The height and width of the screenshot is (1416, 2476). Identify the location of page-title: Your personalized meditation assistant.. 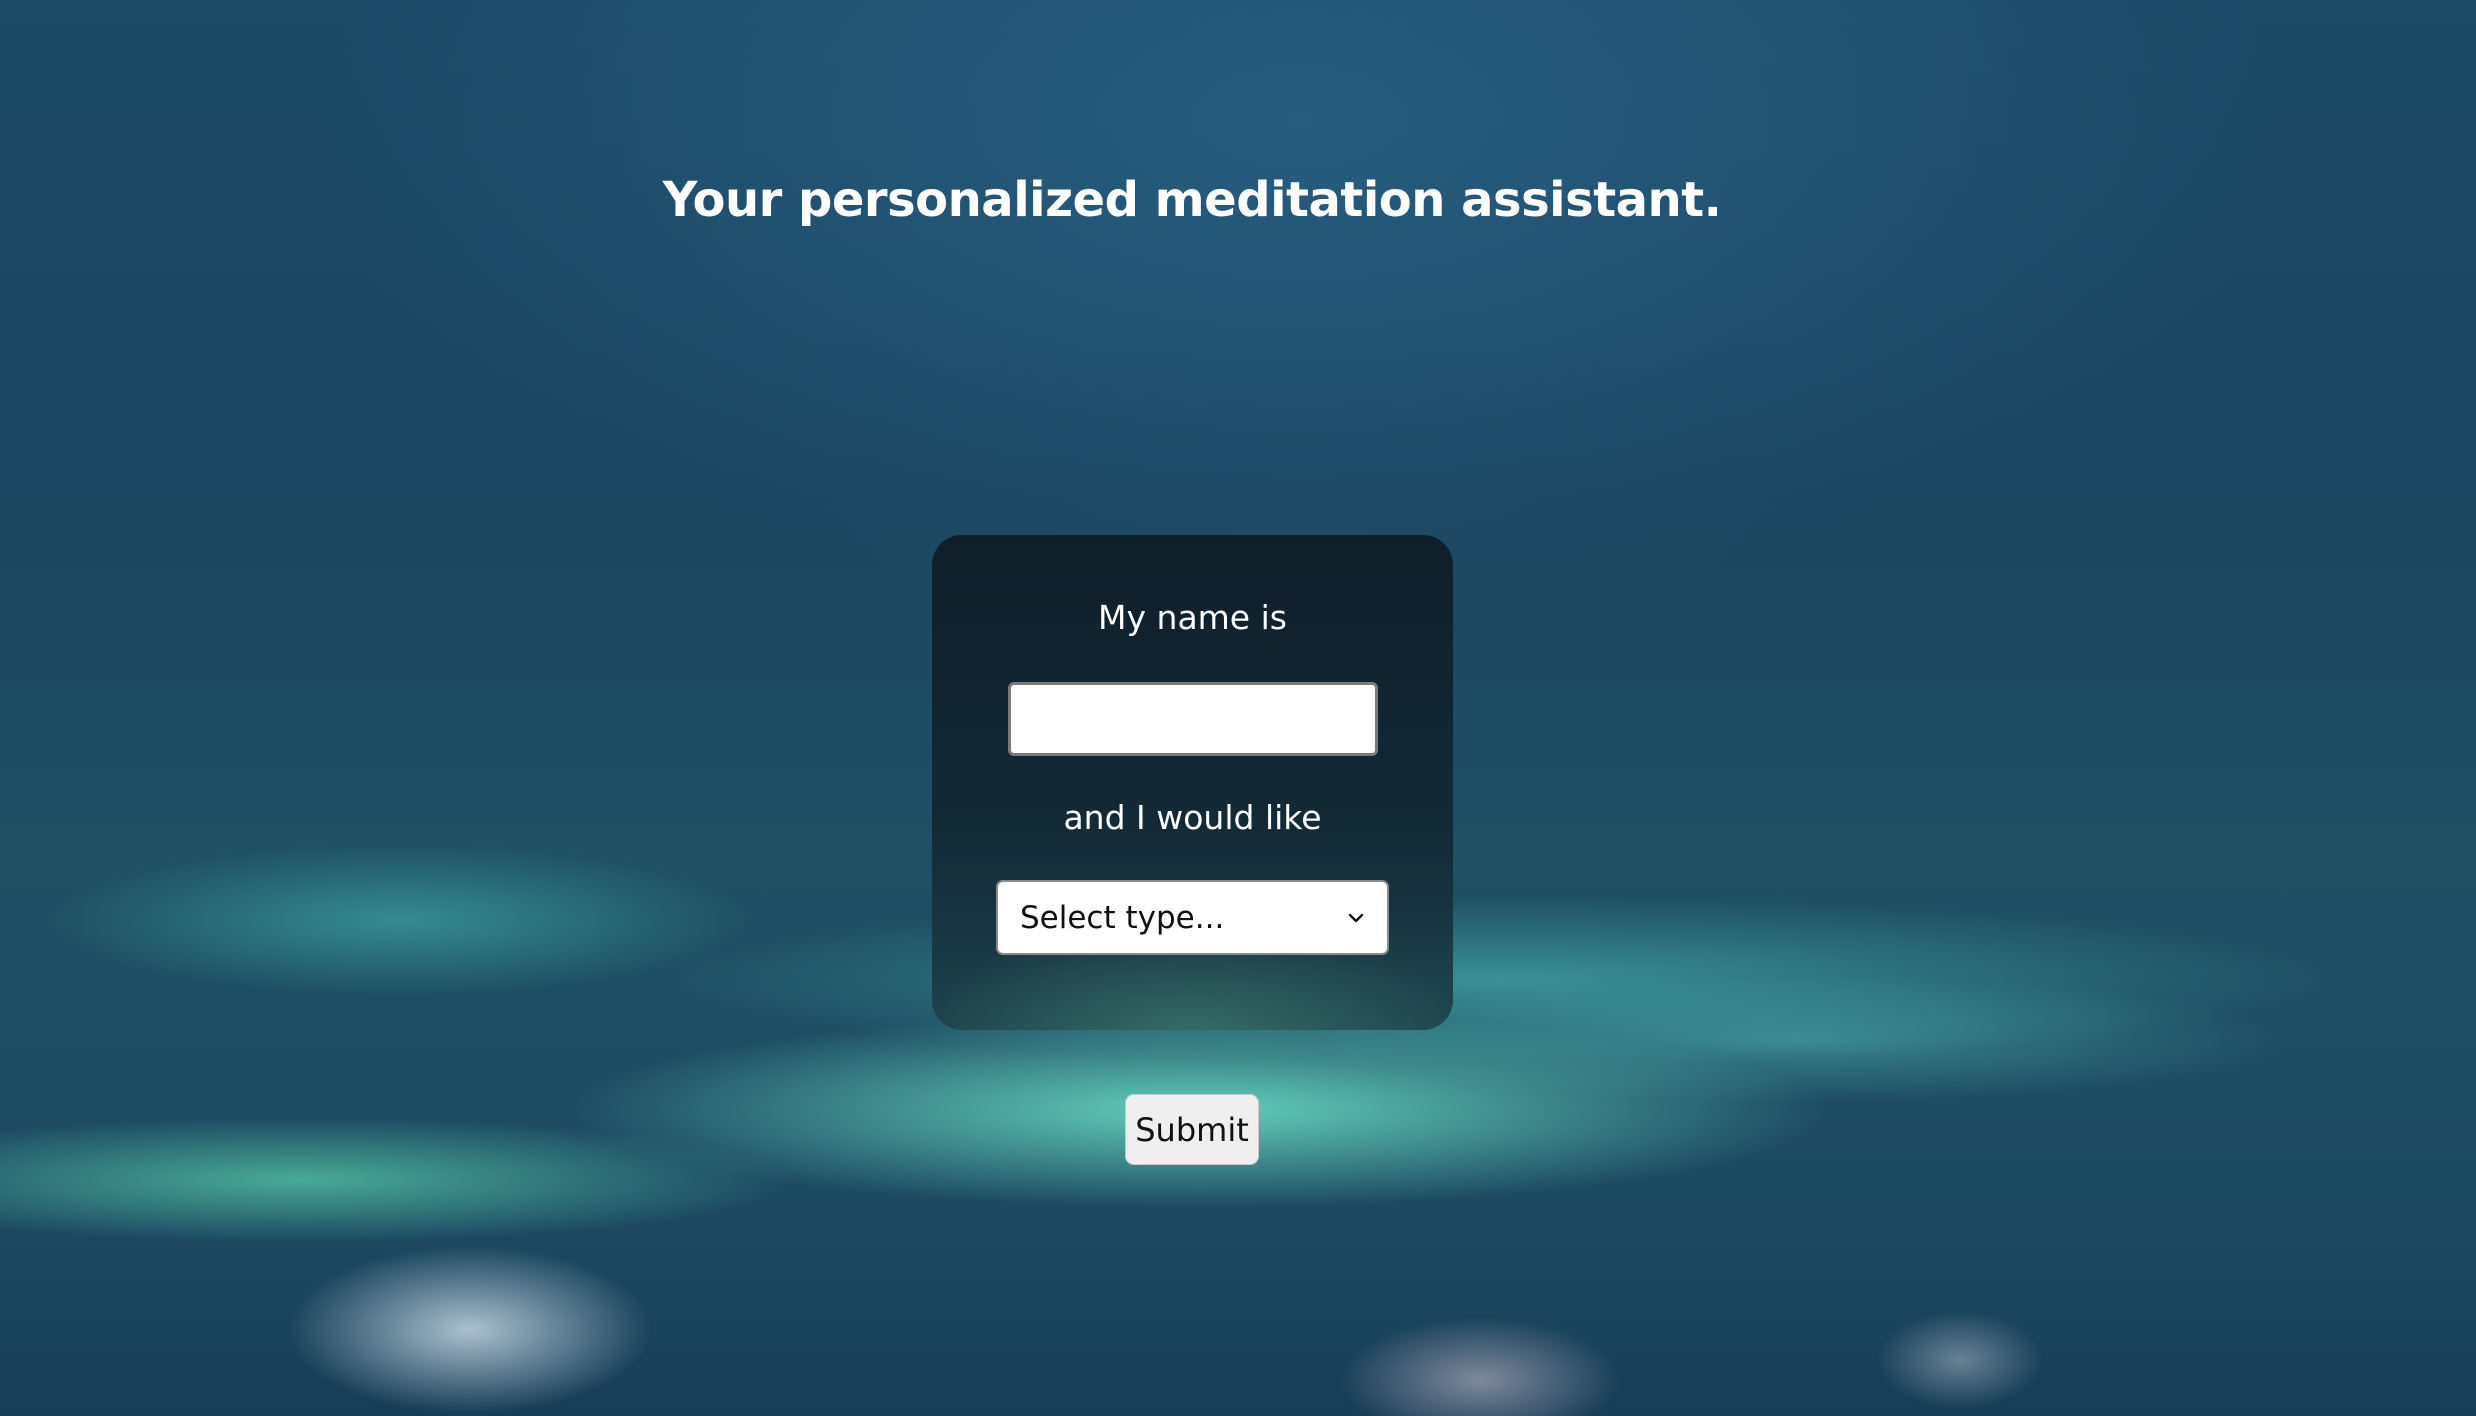
(1192, 200).